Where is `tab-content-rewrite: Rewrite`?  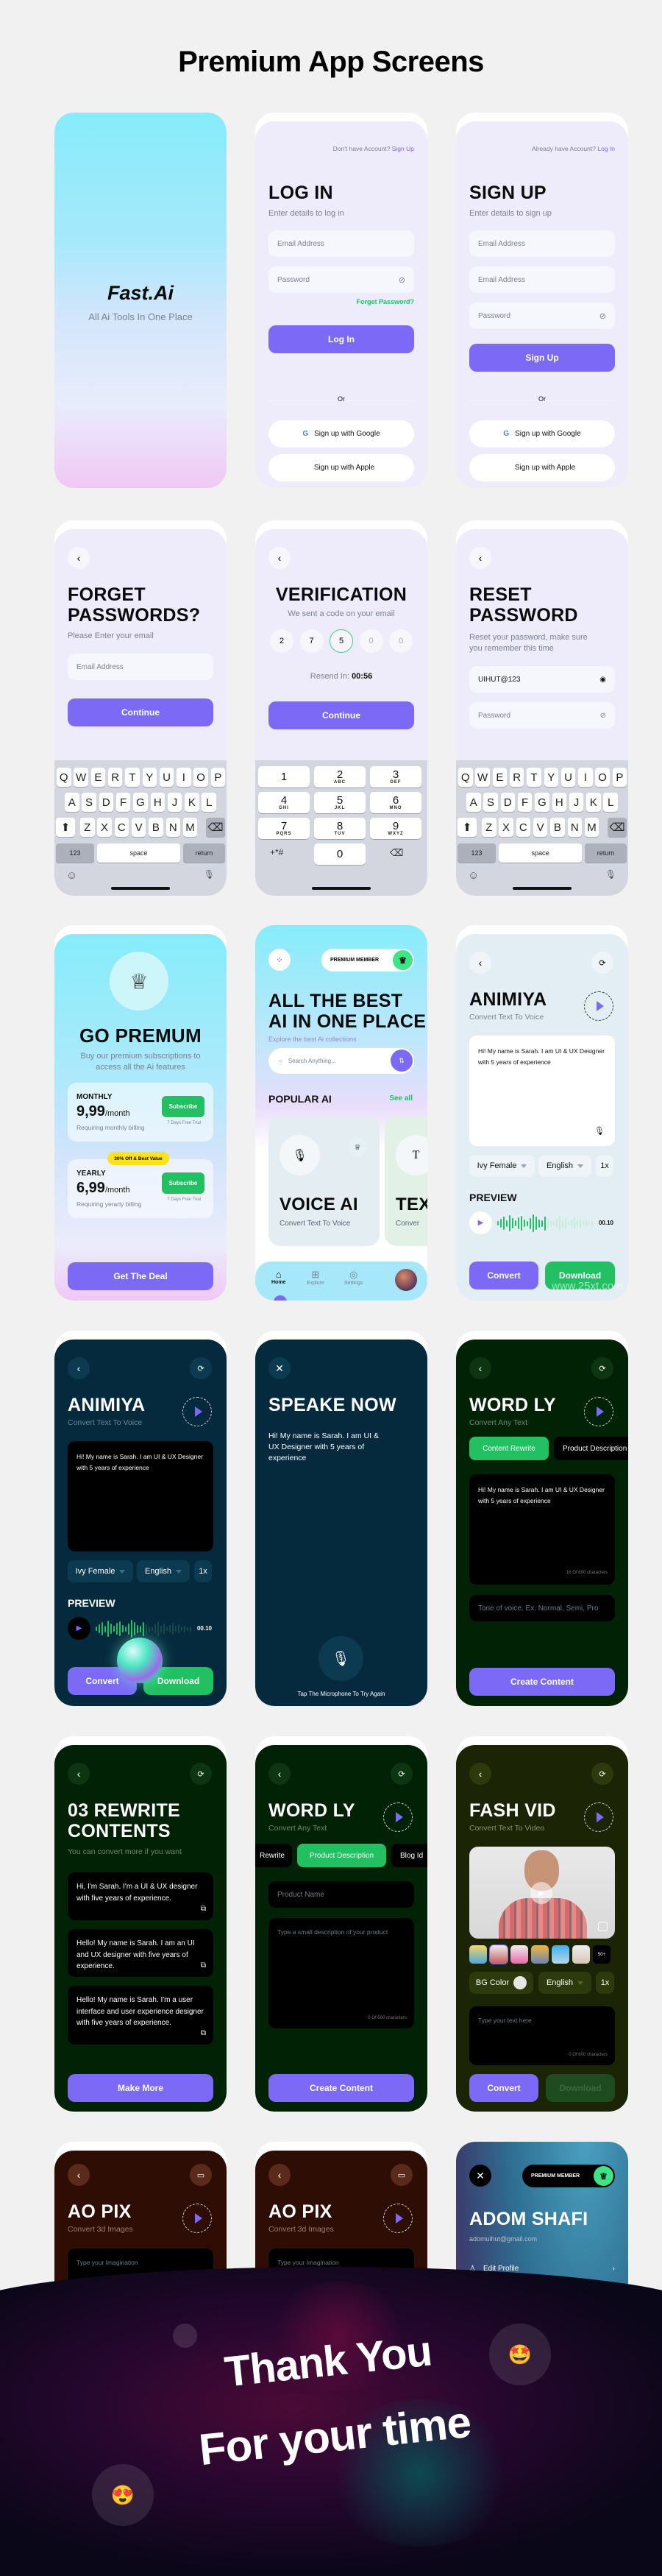
tab-content-rewrite: Rewrite is located at coordinates (273, 1855).